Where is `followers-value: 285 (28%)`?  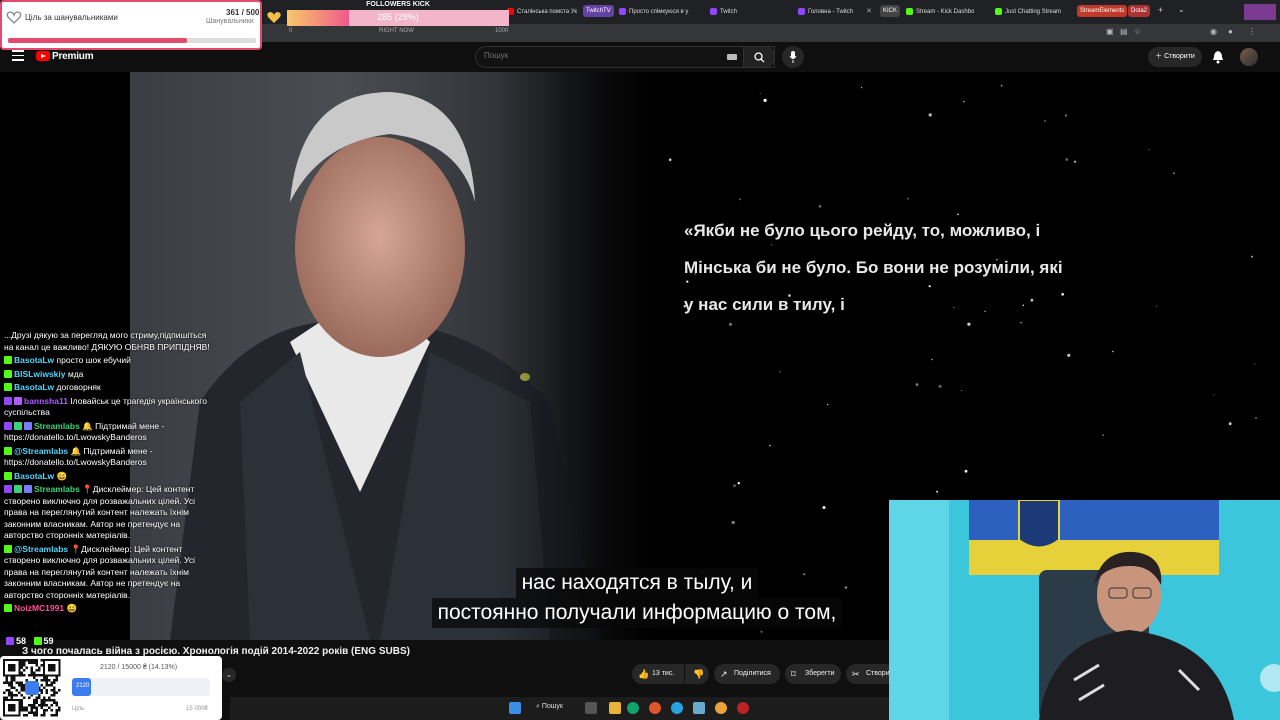
followers-value: 285 (28%) is located at coordinates (398, 17).